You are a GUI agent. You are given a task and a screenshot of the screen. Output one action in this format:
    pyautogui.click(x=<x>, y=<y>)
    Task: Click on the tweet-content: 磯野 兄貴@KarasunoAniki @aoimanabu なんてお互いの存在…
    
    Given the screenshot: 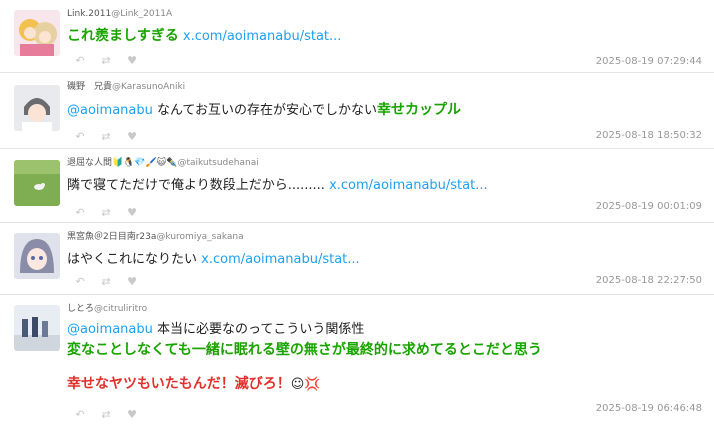 What is the action you would take?
    pyautogui.click(x=385, y=101)
    